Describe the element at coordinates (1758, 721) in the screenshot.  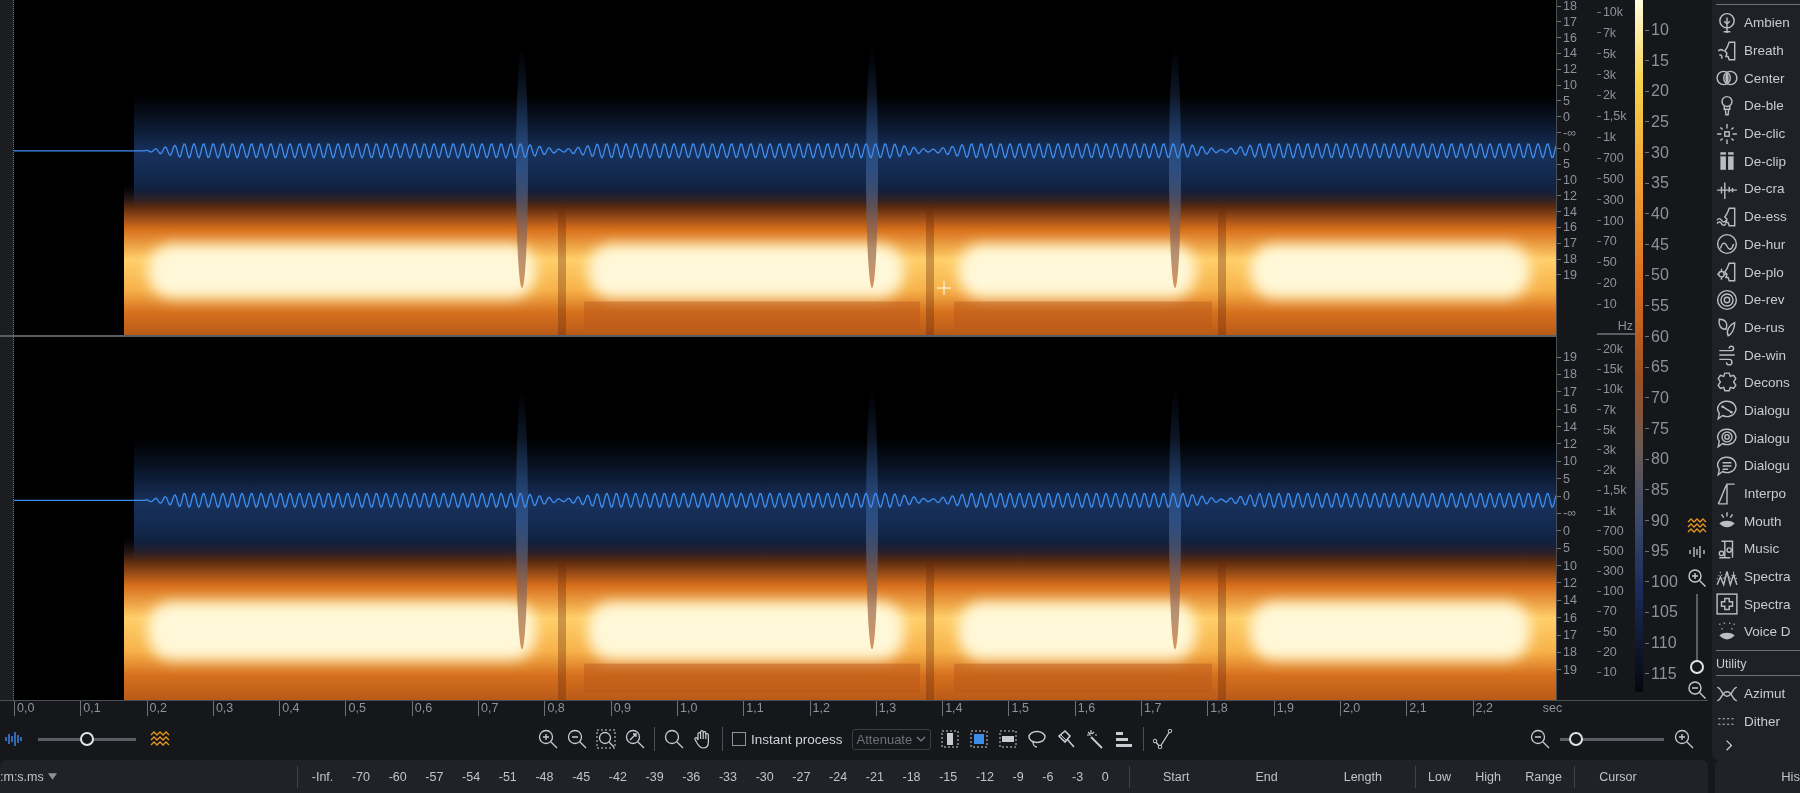
I see `module-item: Dither` at that location.